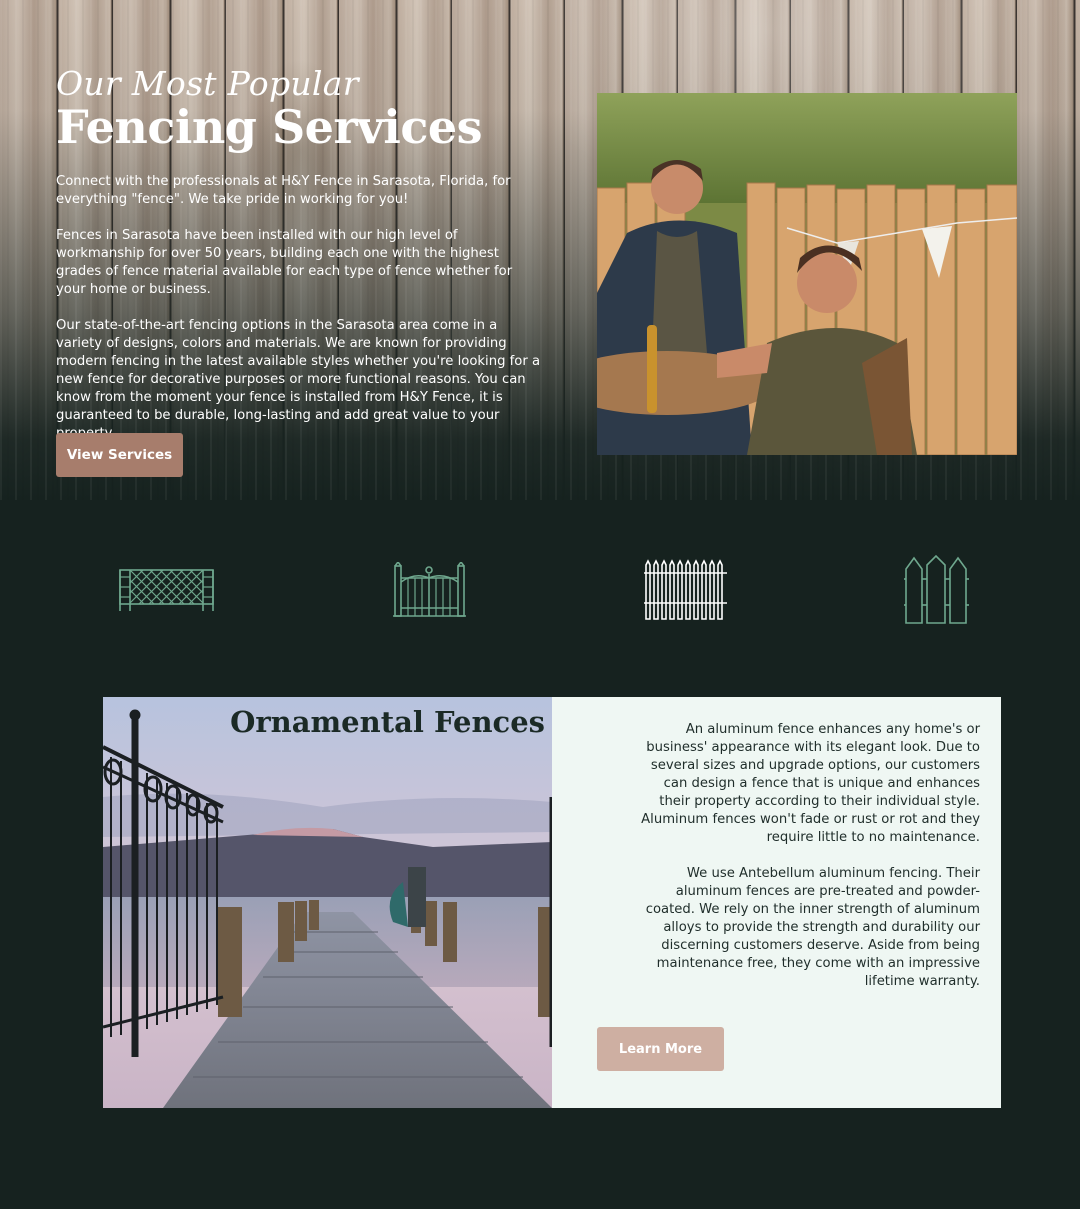  Describe the element at coordinates (207, 83) in the screenshot. I see `hero-kicker: Our Most Popular` at that location.